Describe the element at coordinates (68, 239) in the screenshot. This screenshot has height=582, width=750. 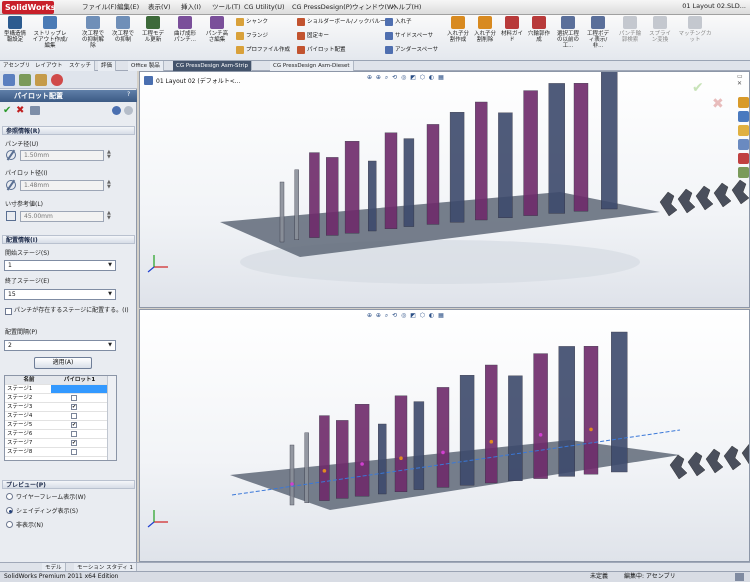
I see `section-placement-info: 配置情報(I)` at that location.